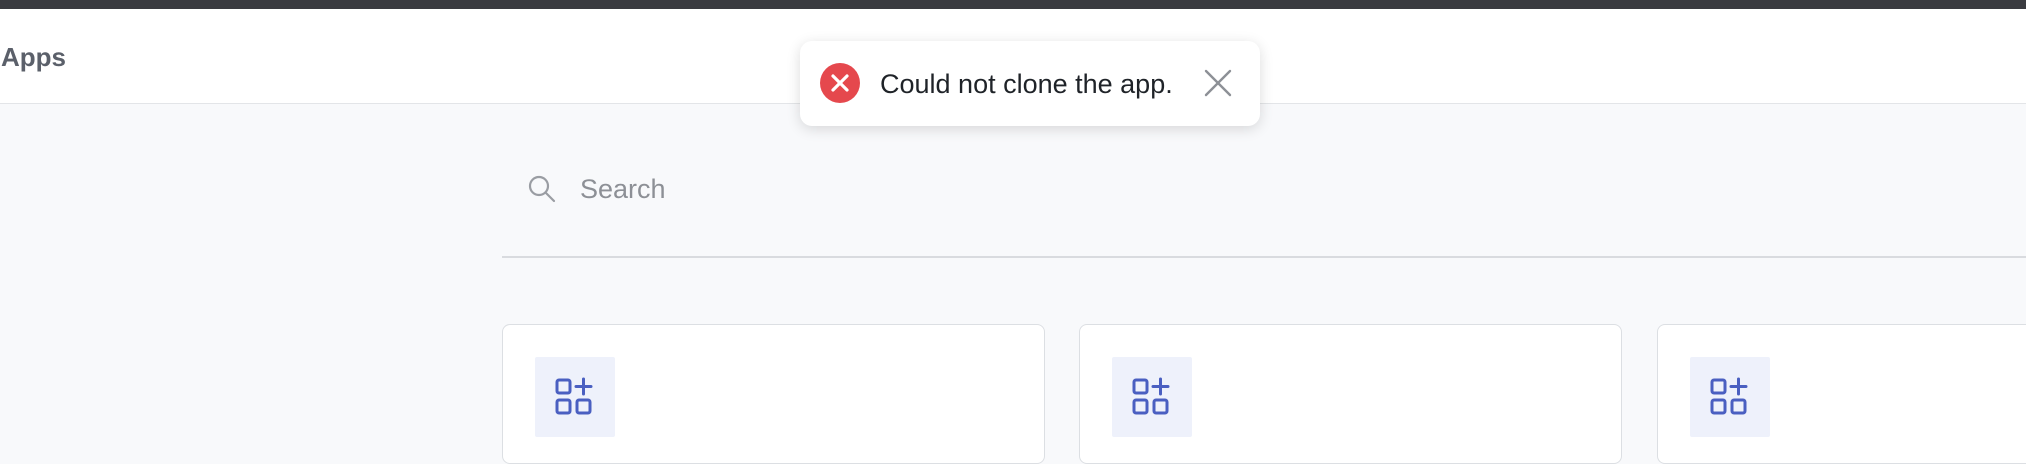 This screenshot has width=2026, height=464. I want to click on error-toast: Could not clone the app., so click(1030, 83).